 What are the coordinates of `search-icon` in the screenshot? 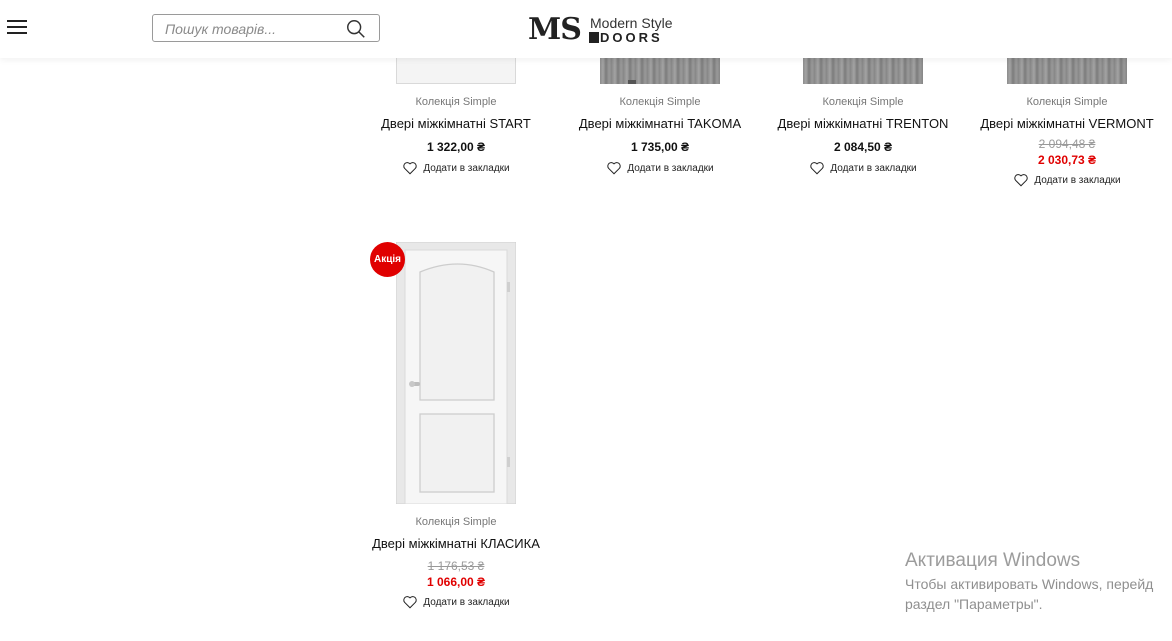 It's located at (356, 29).